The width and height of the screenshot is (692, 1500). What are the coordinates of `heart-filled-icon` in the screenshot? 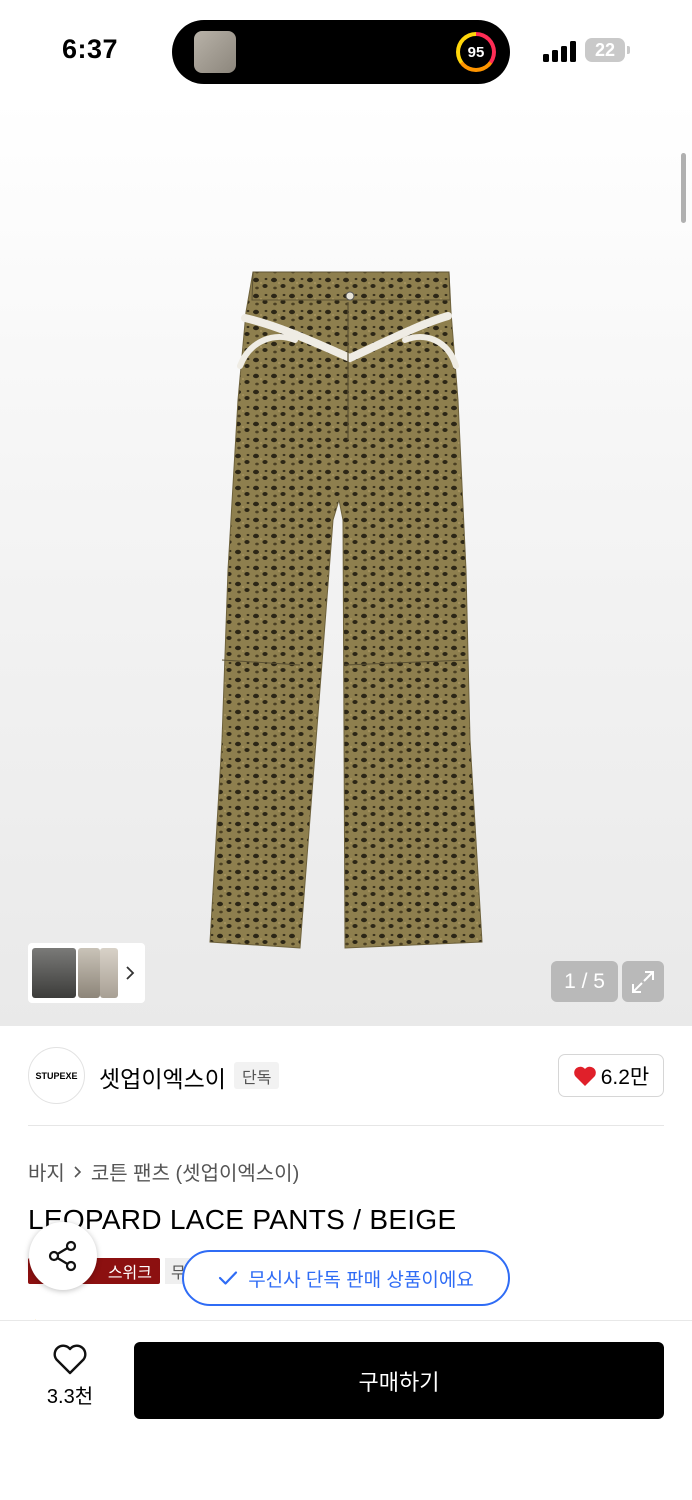 It's located at (584, 1076).